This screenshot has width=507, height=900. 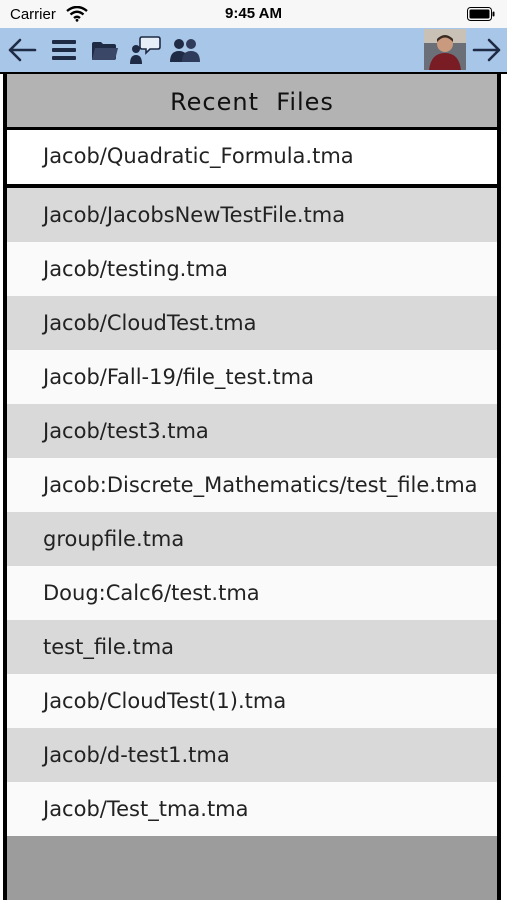 I want to click on toolbar, so click(x=253, y=51).